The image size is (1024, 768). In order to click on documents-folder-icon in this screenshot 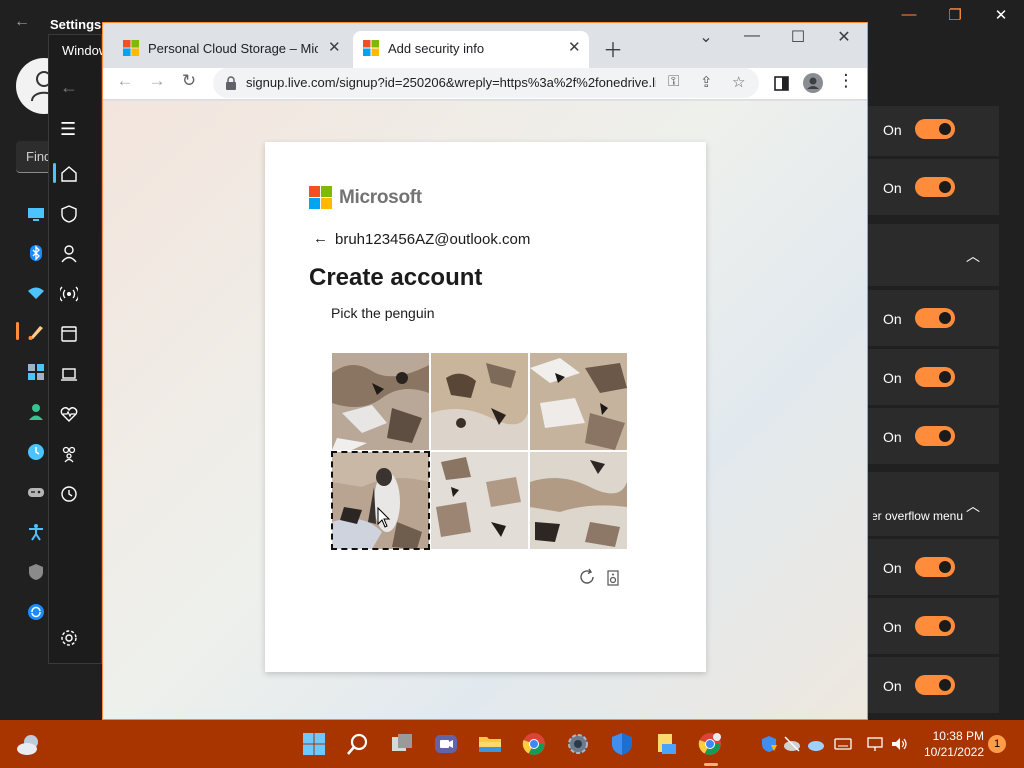, I will do `click(667, 744)`.